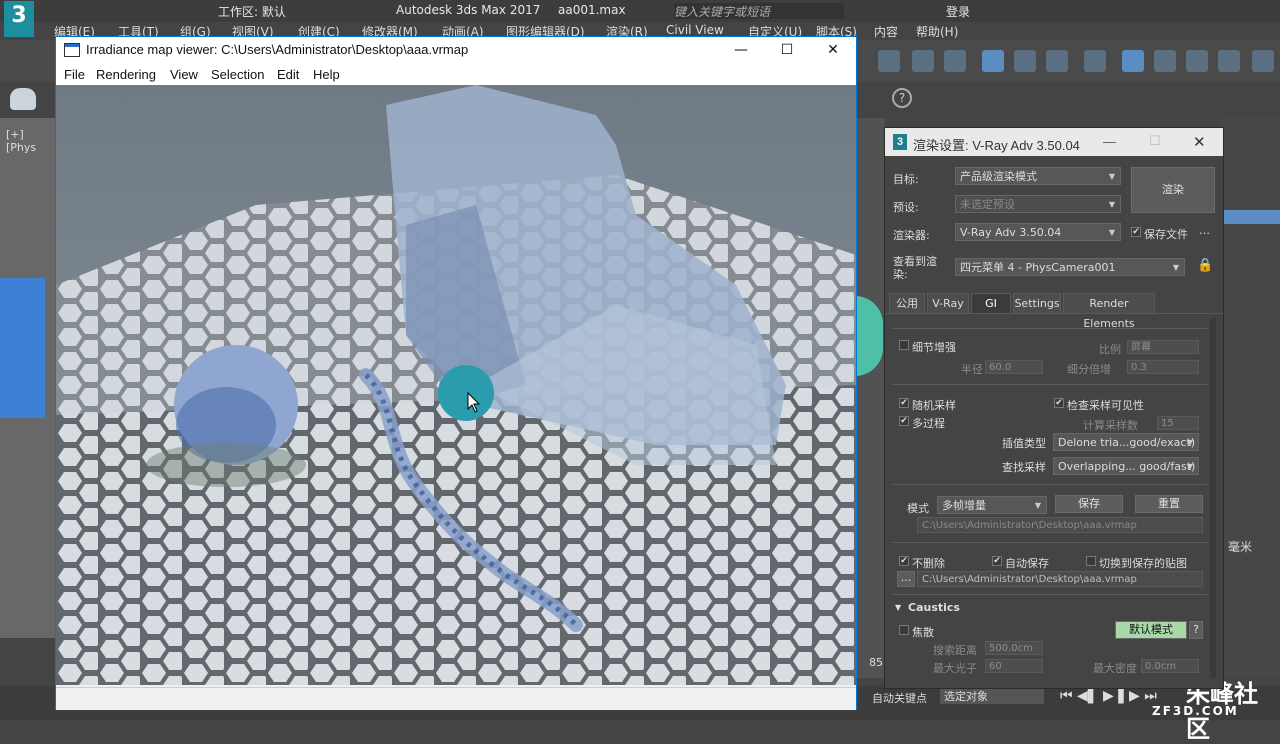  What do you see at coordinates (288, 74) in the screenshot?
I see `menu-edit: Edit` at bounding box center [288, 74].